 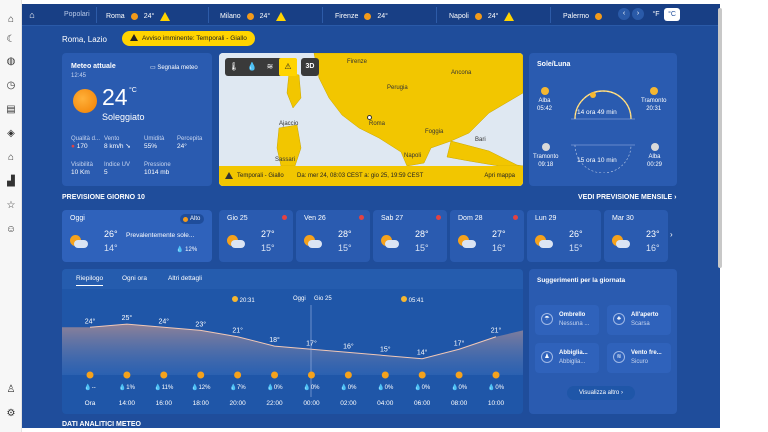 What do you see at coordinates (11, 230) in the screenshot?
I see `smile-icon: ☺` at bounding box center [11, 230].